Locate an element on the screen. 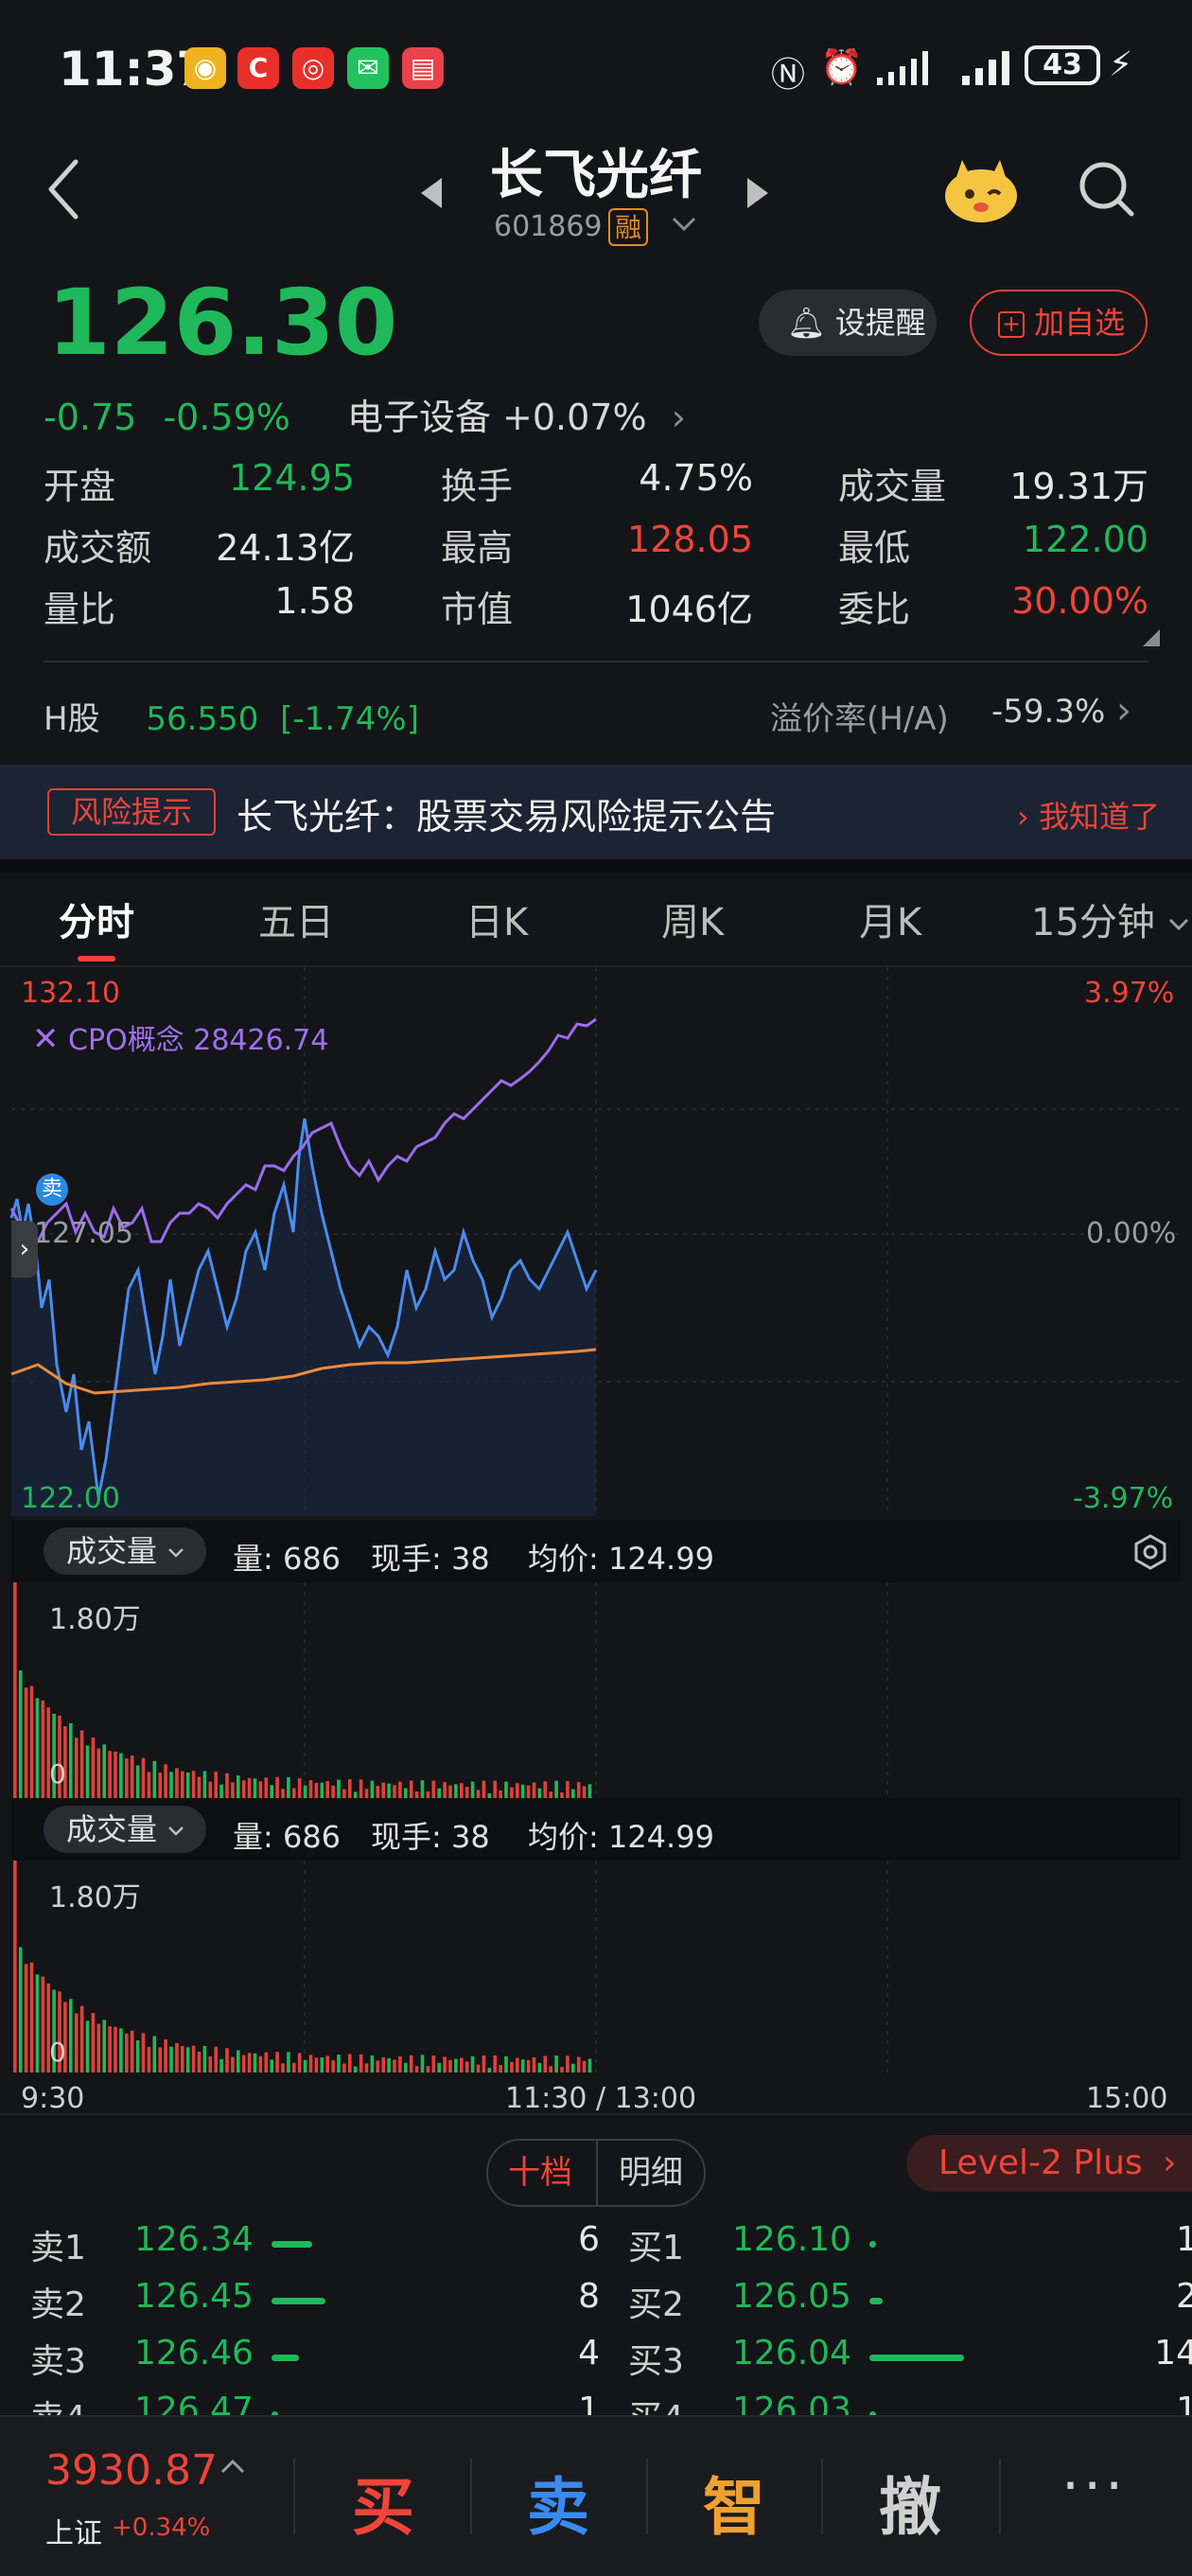  mascot-icon is located at coordinates (981, 190).